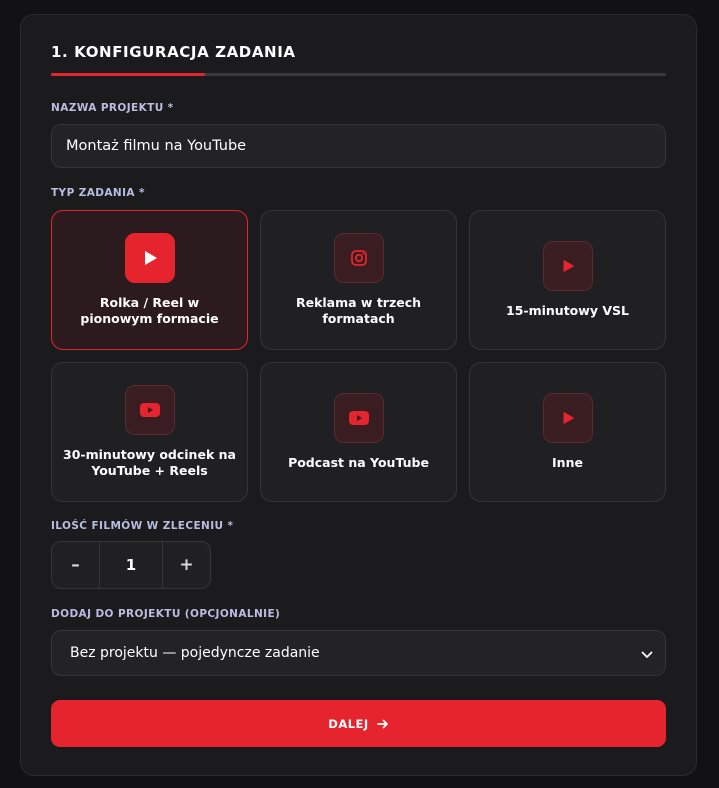 Image resolution: width=719 pixels, height=788 pixels. I want to click on task-type-option-label: Rolka / Reel w pionowym formacie, so click(149, 310).